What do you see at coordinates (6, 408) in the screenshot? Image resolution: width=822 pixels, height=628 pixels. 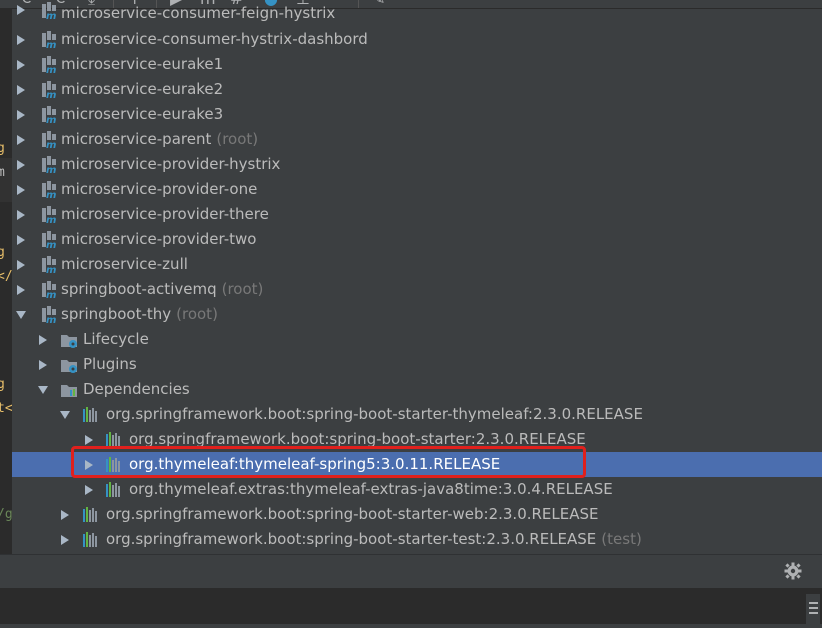 I see `editor-text: t<` at bounding box center [6, 408].